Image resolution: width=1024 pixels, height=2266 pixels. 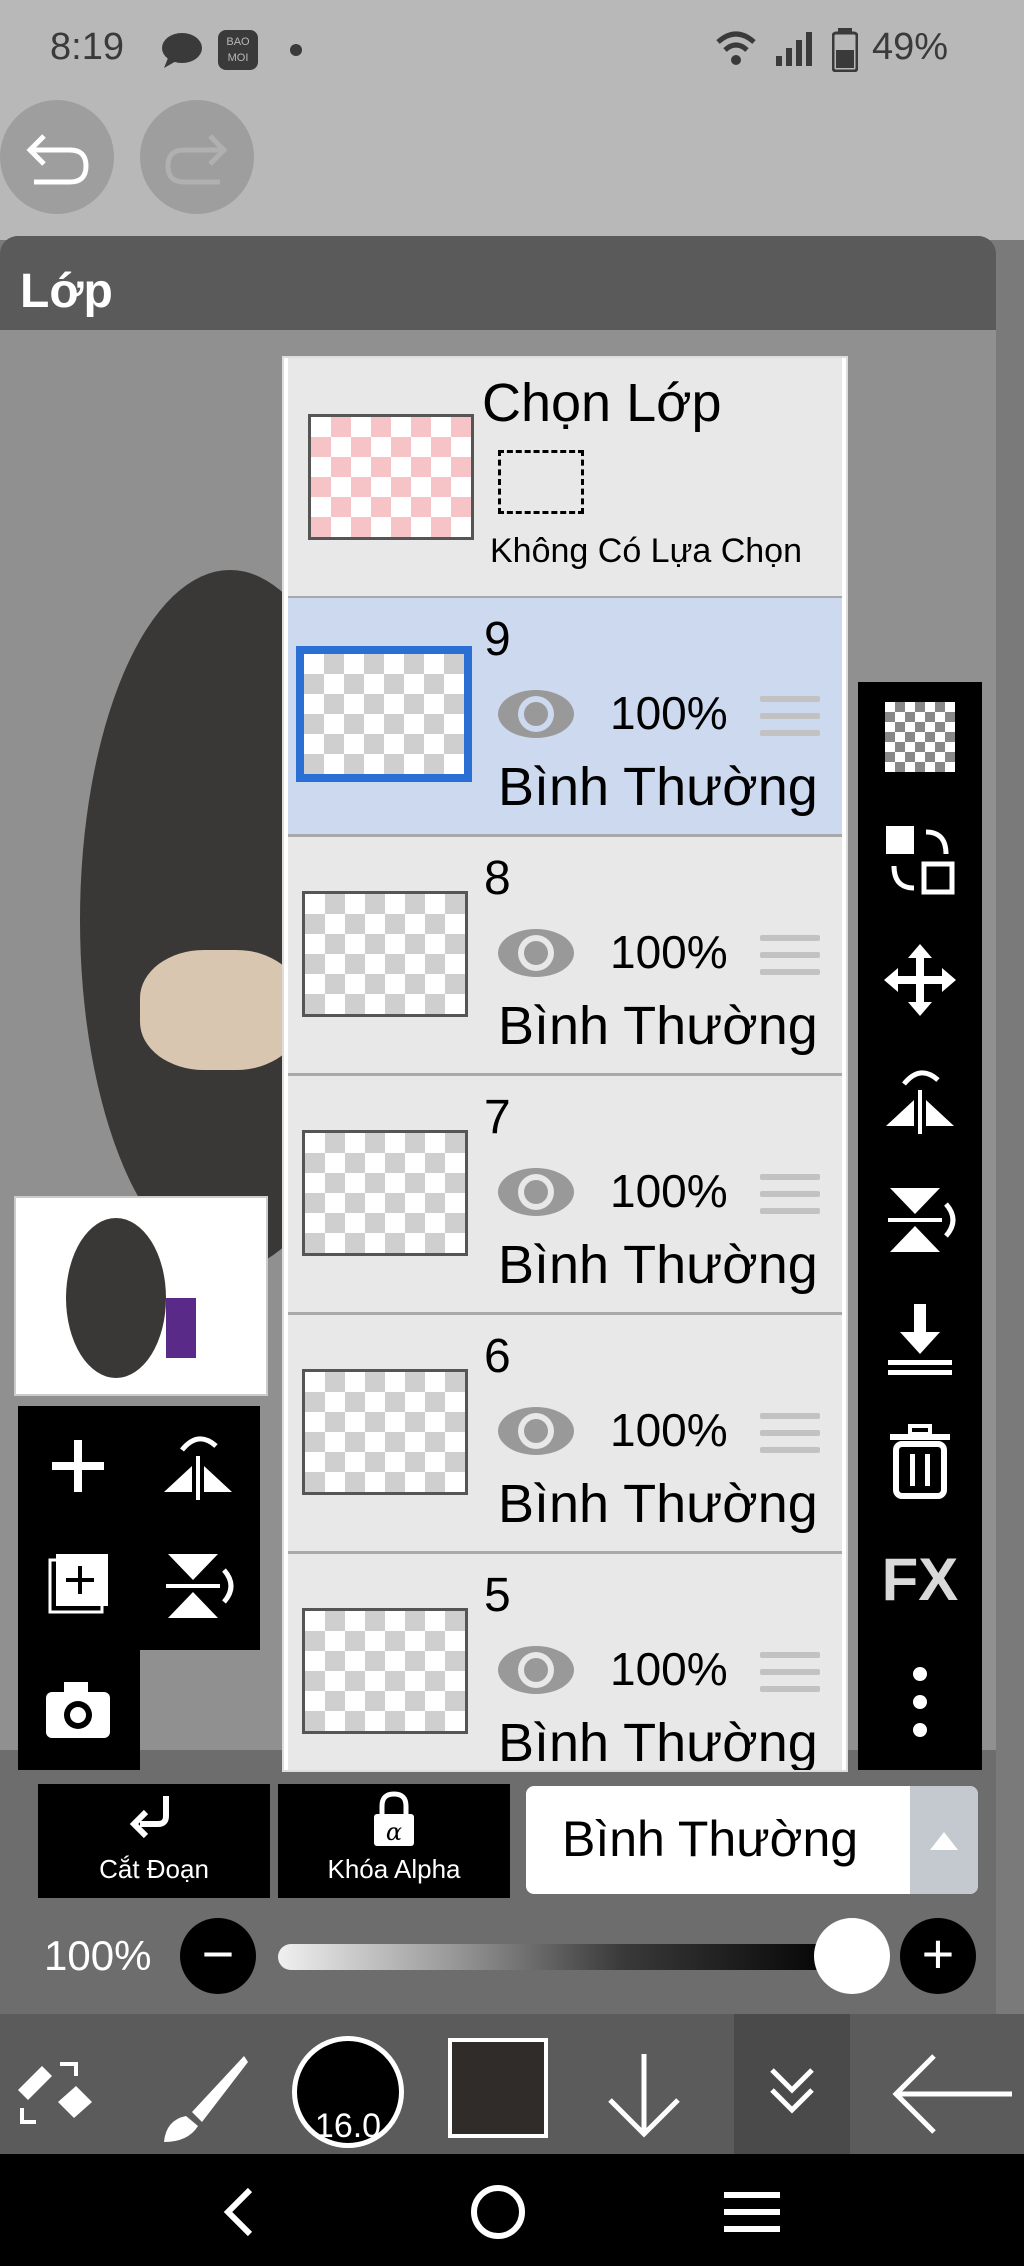 I want to click on add-layer-icon, so click(x=78, y=1466).